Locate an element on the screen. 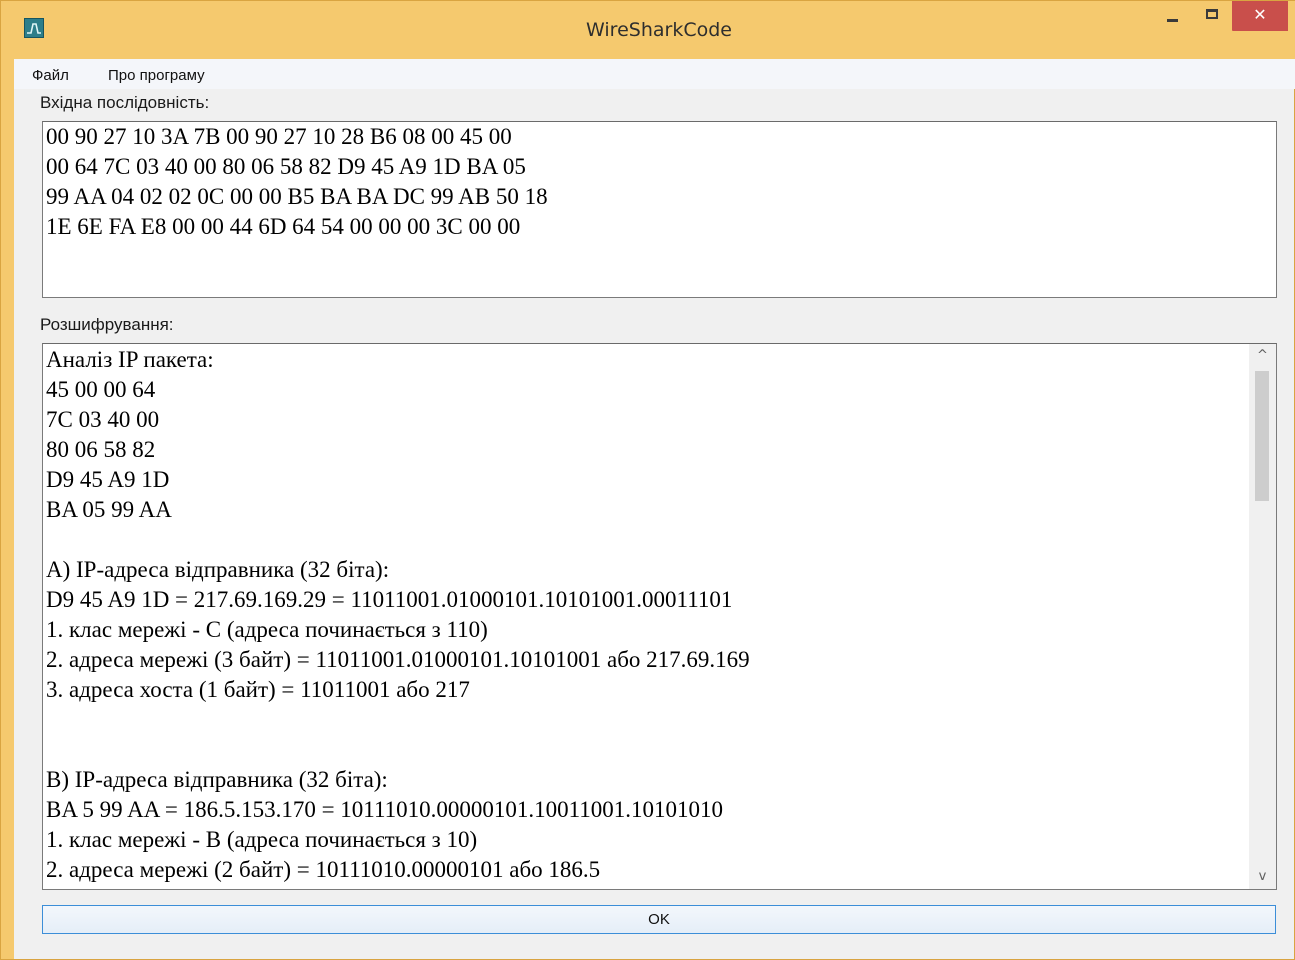 The height and width of the screenshot is (960, 1295). close-icon: ✕ is located at coordinates (1260, 14).